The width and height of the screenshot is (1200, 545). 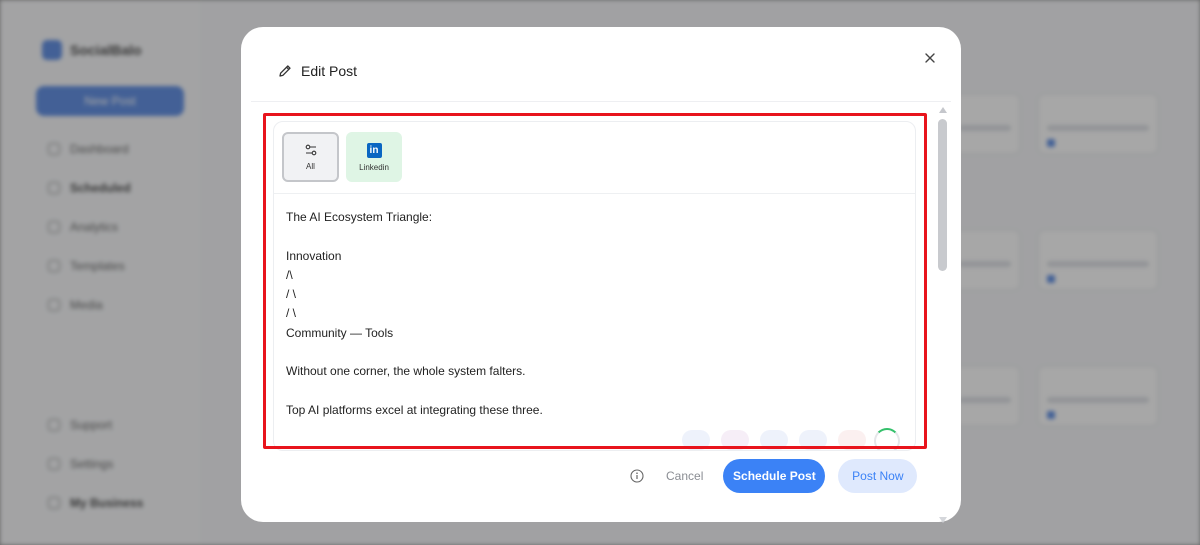 What do you see at coordinates (285, 71) in the screenshot?
I see `pencil-icon` at bounding box center [285, 71].